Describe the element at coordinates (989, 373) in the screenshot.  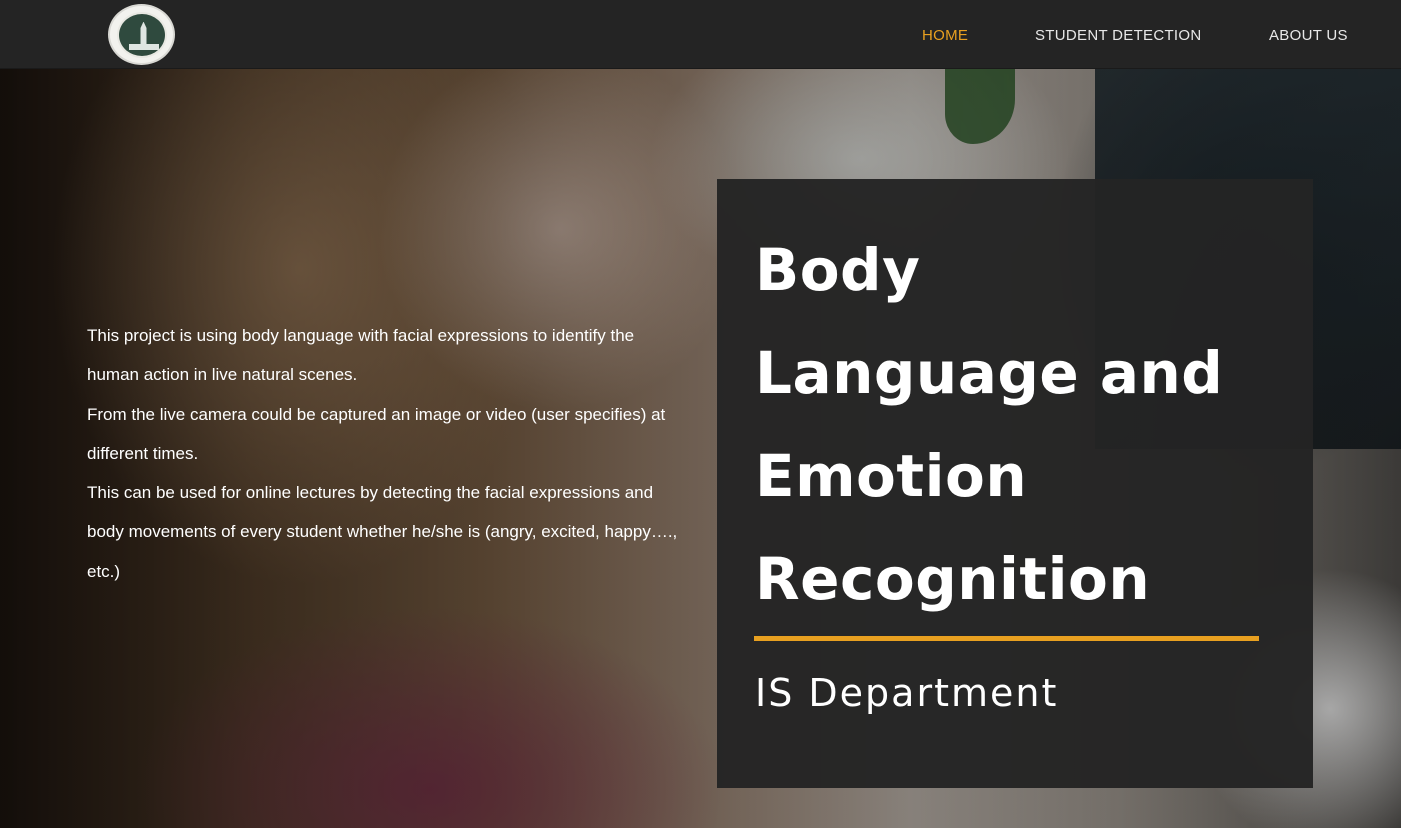
I see `title-line: Language and` at that location.